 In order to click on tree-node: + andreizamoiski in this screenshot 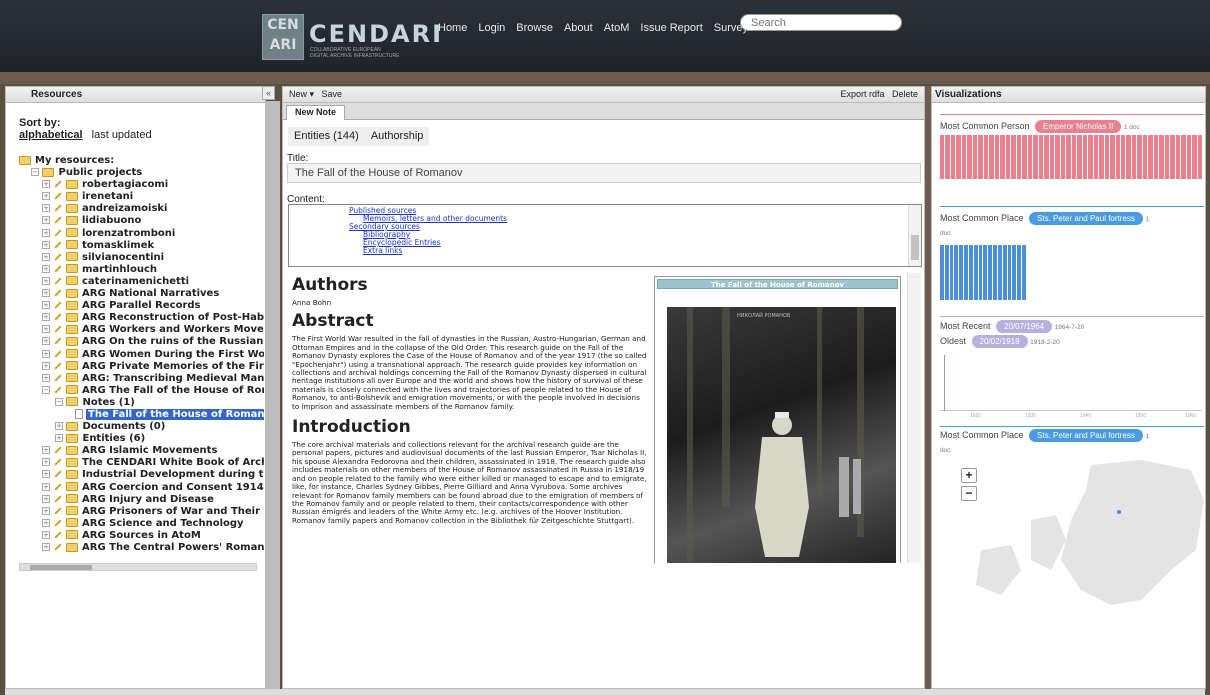, I will do `click(141, 209)`.